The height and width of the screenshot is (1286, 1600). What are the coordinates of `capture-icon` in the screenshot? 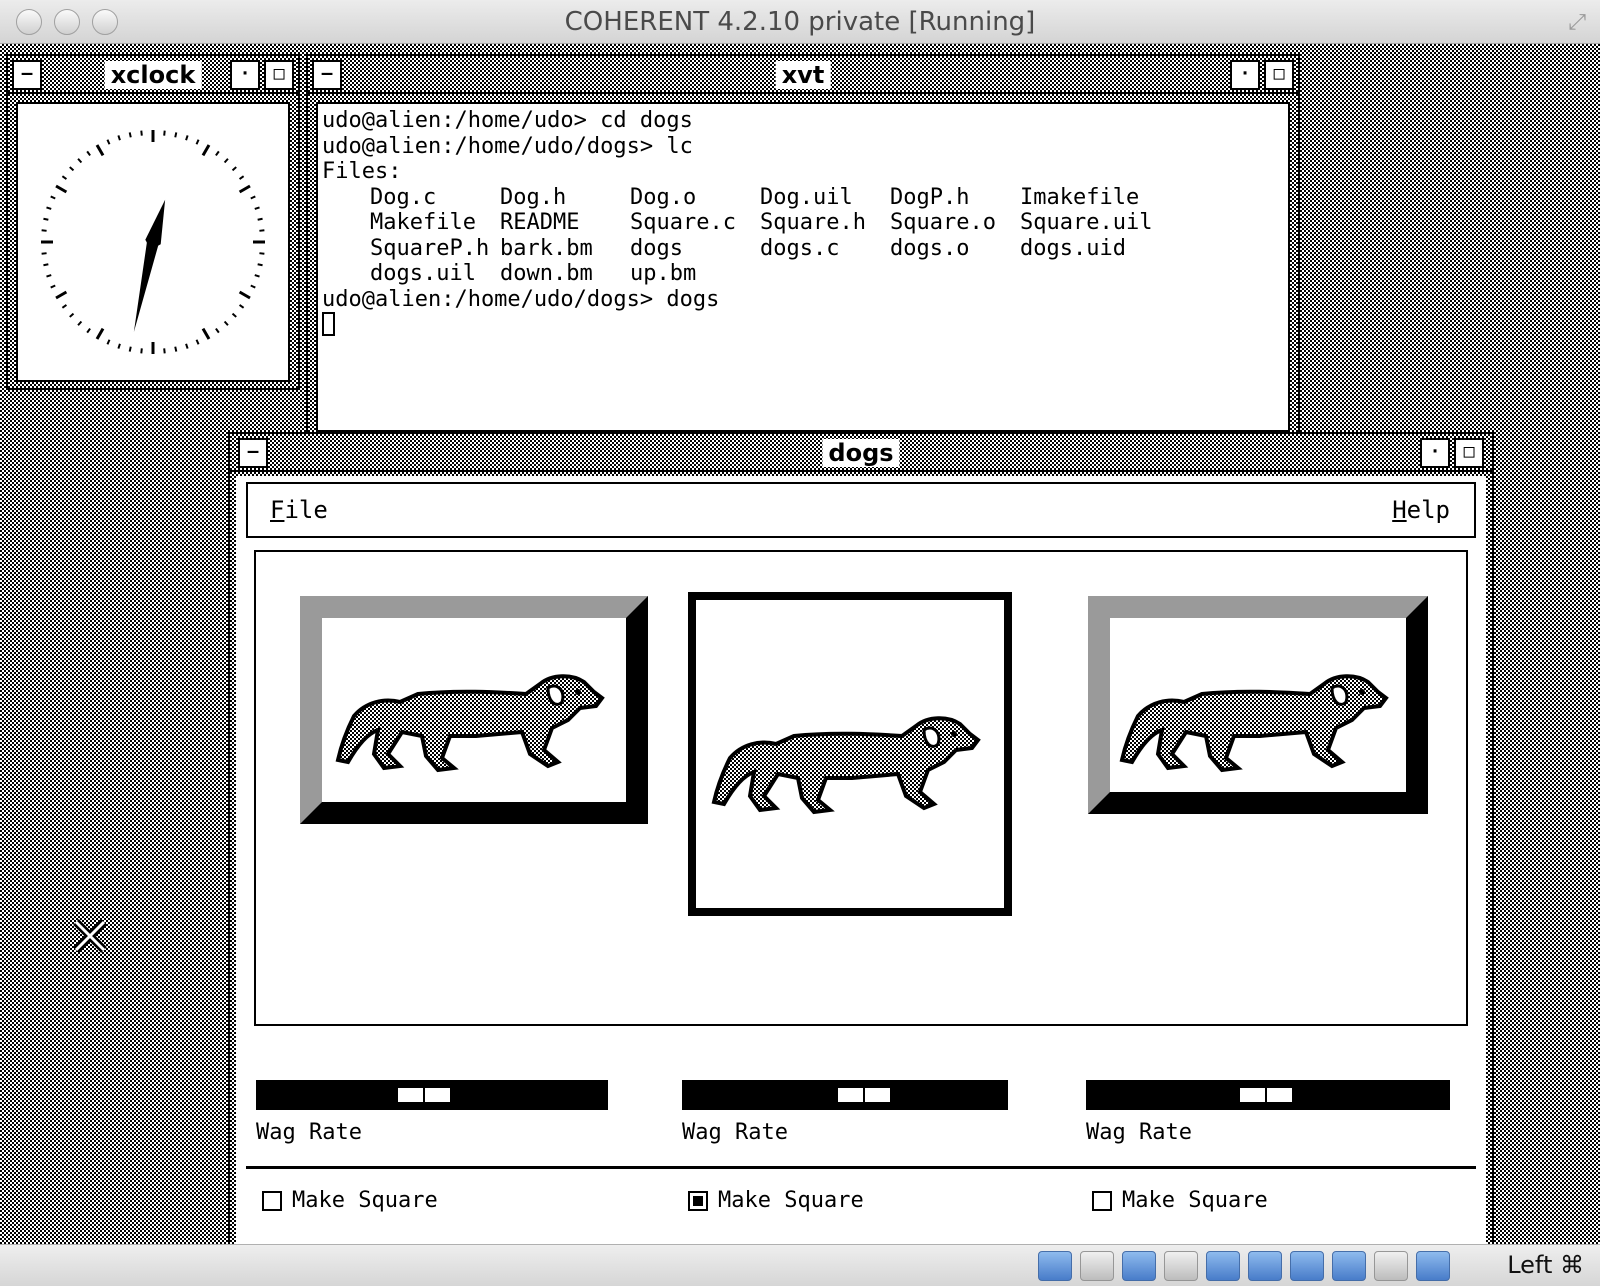 It's located at (1433, 1266).